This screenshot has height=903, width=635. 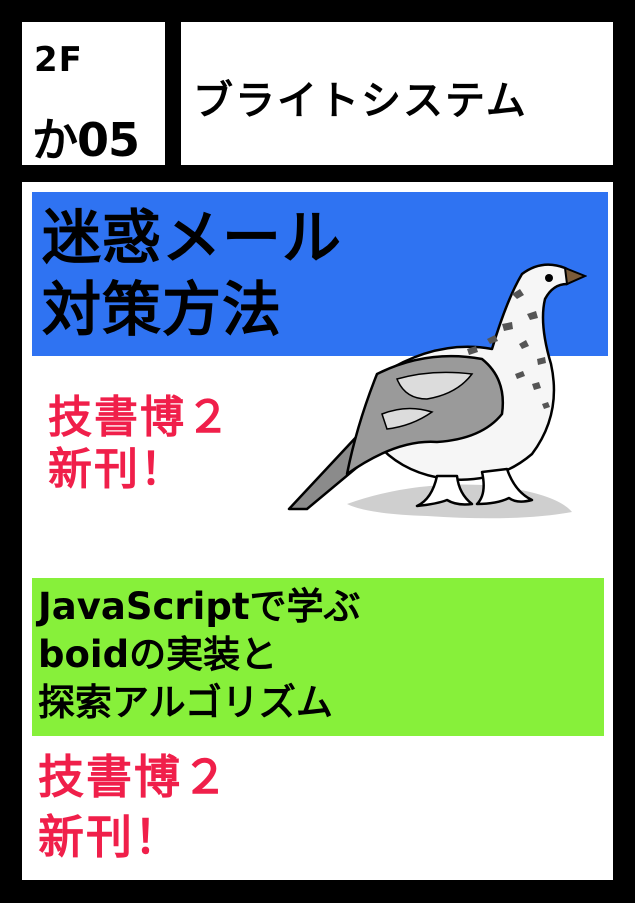 What do you see at coordinates (158, 654) in the screenshot?
I see `book2-title-line2: boidの実装と` at bounding box center [158, 654].